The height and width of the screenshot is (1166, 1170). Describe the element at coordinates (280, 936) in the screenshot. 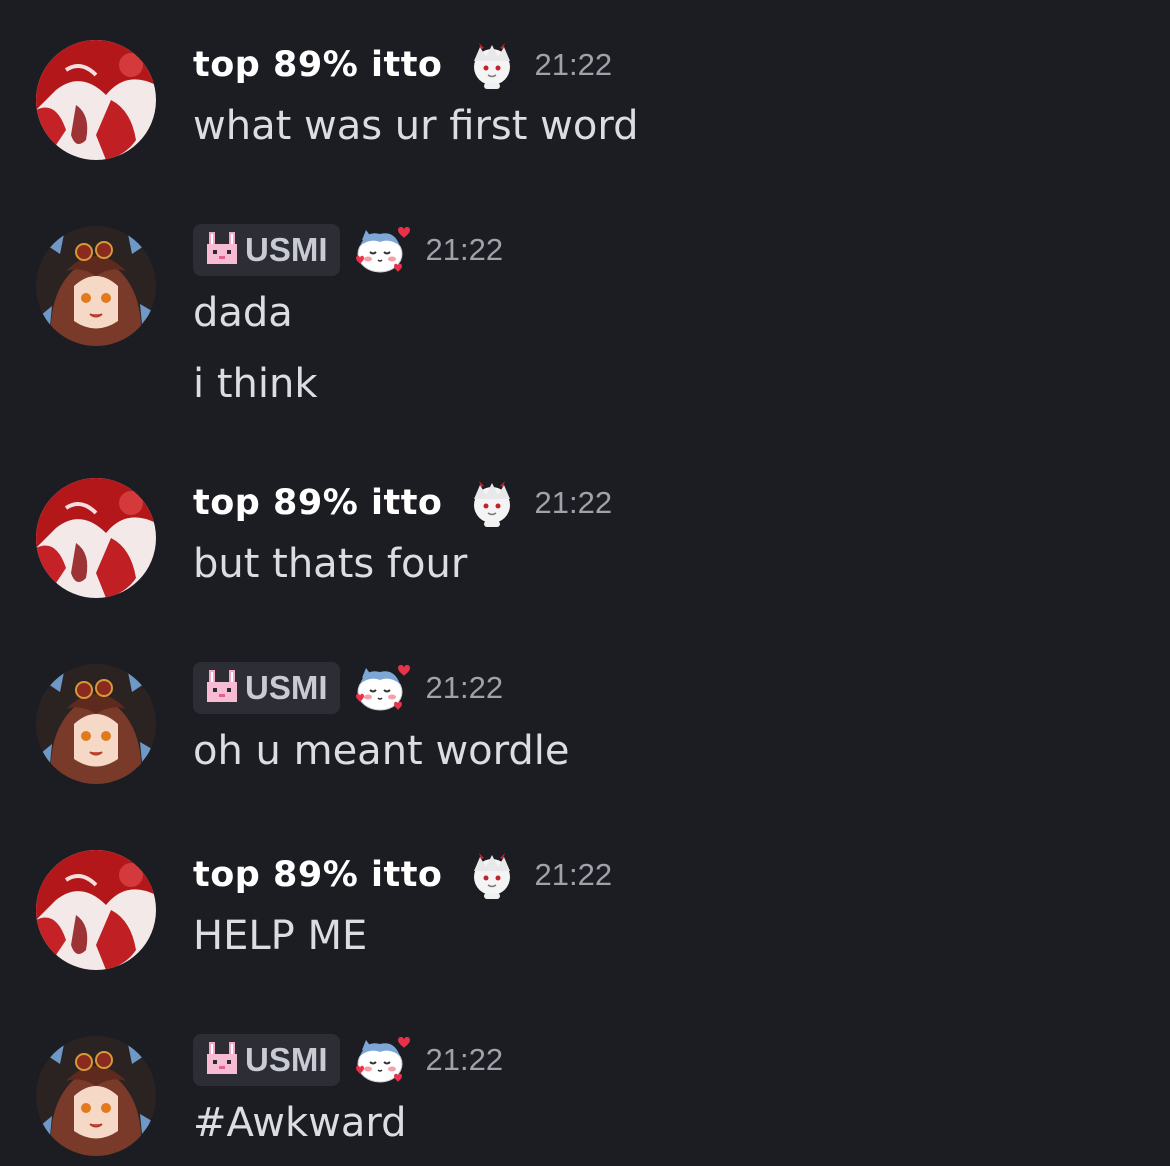

I see `message-text: HELP ME` at that location.